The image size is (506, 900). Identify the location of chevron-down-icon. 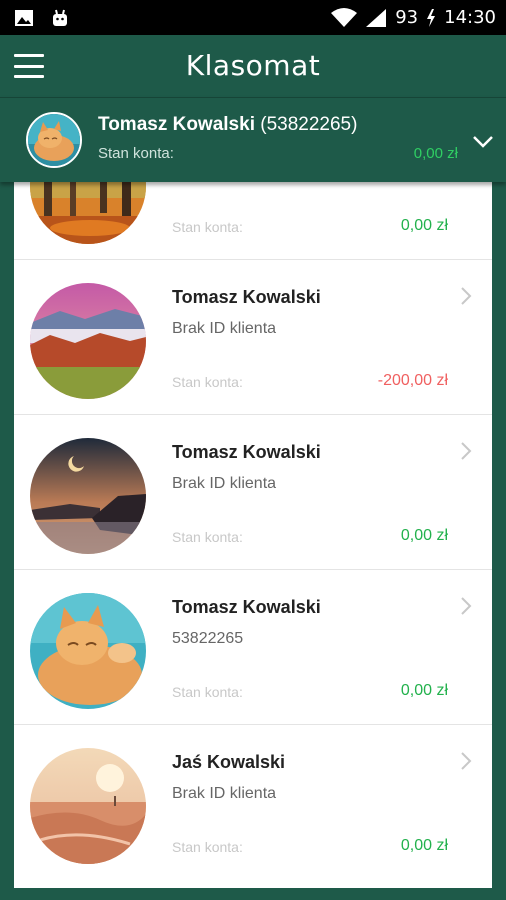
(483, 142).